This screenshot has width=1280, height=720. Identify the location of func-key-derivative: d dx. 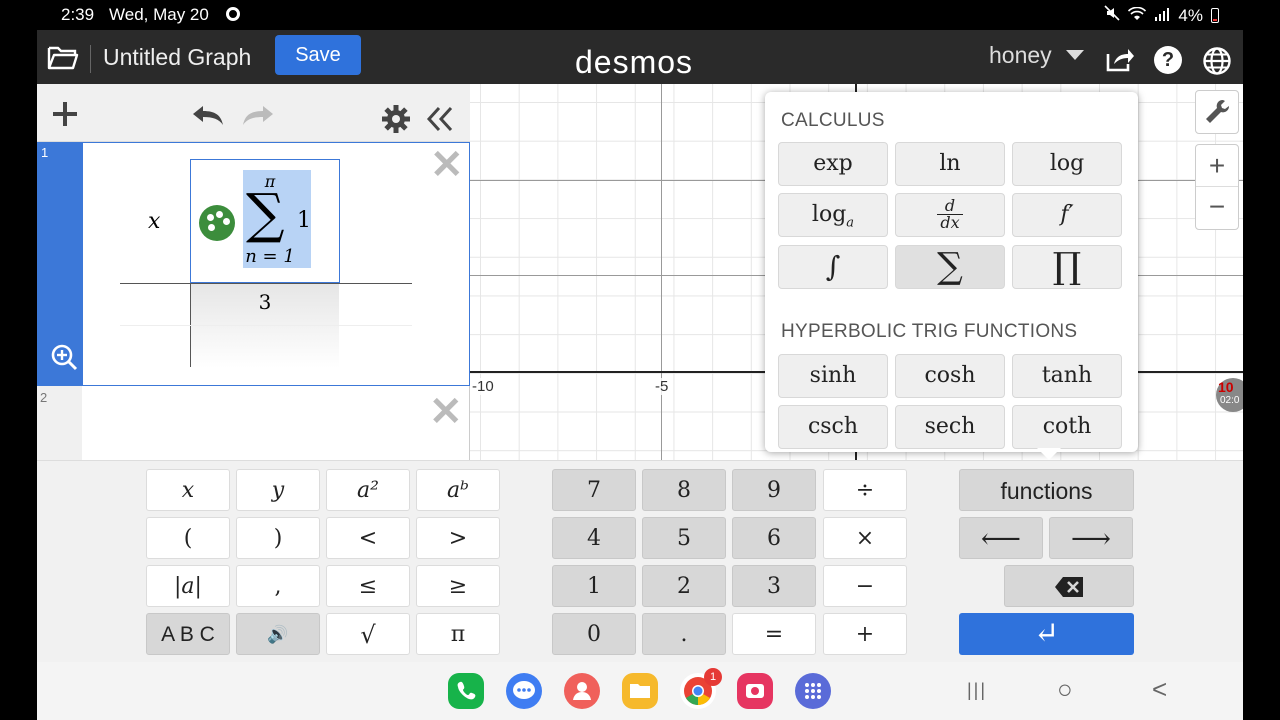
(950, 215).